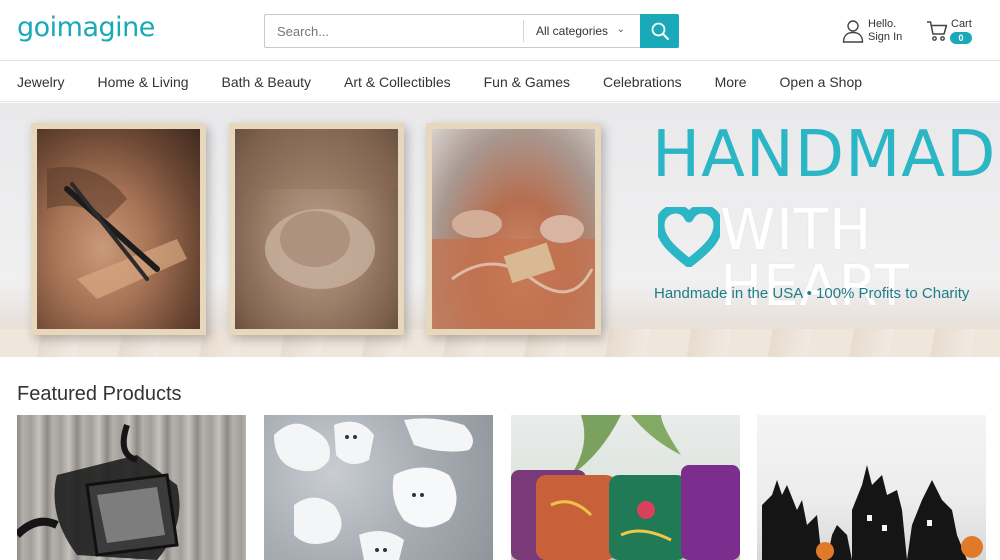 Image resolution: width=1000 pixels, height=560 pixels. I want to click on nav-item-bath-beauty: Bath & Beauty, so click(267, 82).